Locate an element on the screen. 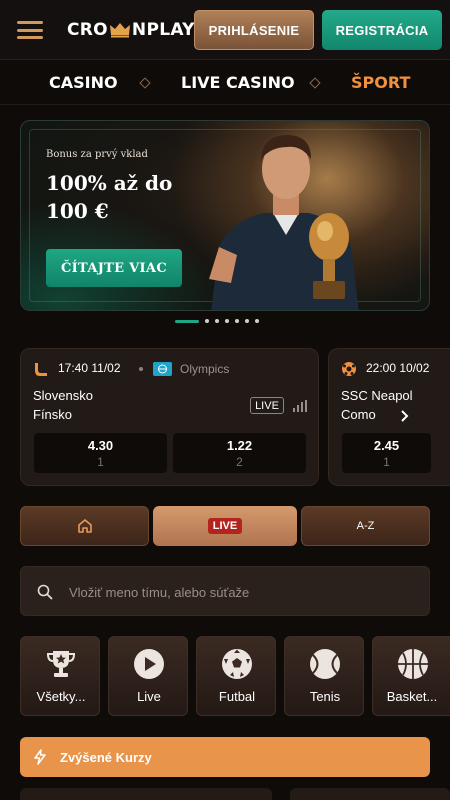 The image size is (450, 800). odd-button: 4.30 1 is located at coordinates (100, 453).